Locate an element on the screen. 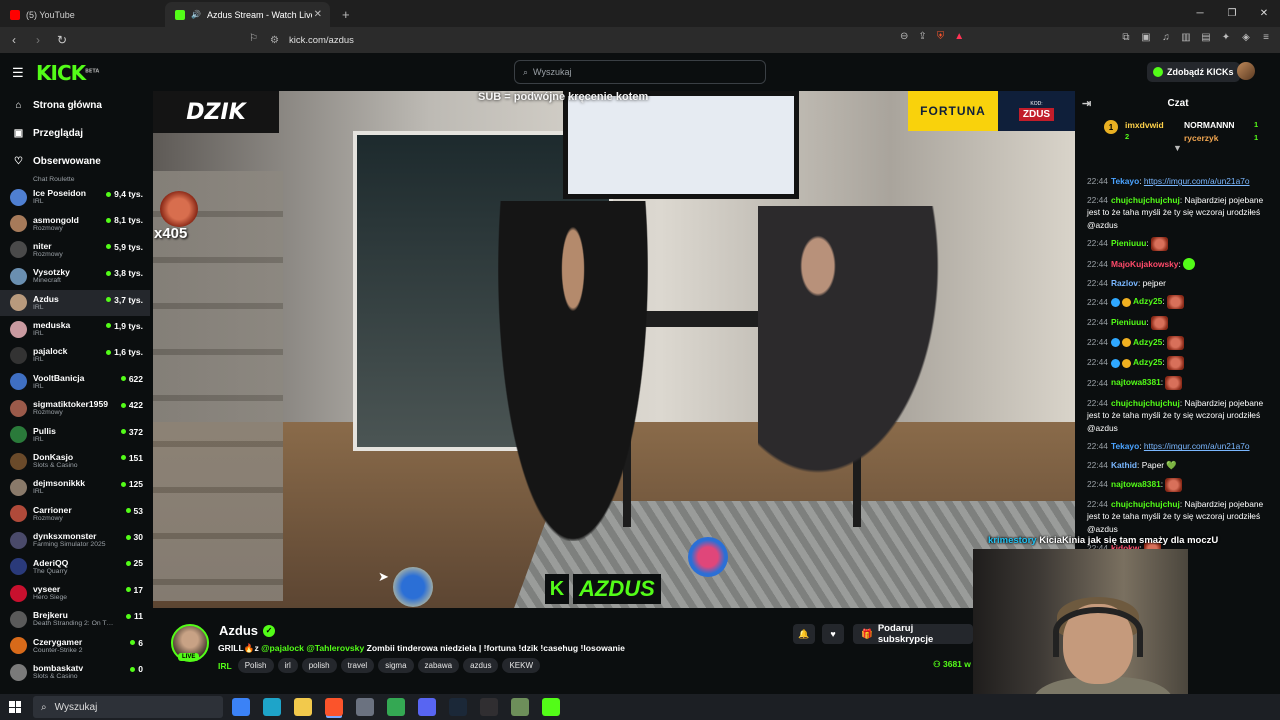 This screenshot has width=1280, height=720. sidebar-channel: pajalock IRL 1,6 tys. is located at coordinates (75, 355).